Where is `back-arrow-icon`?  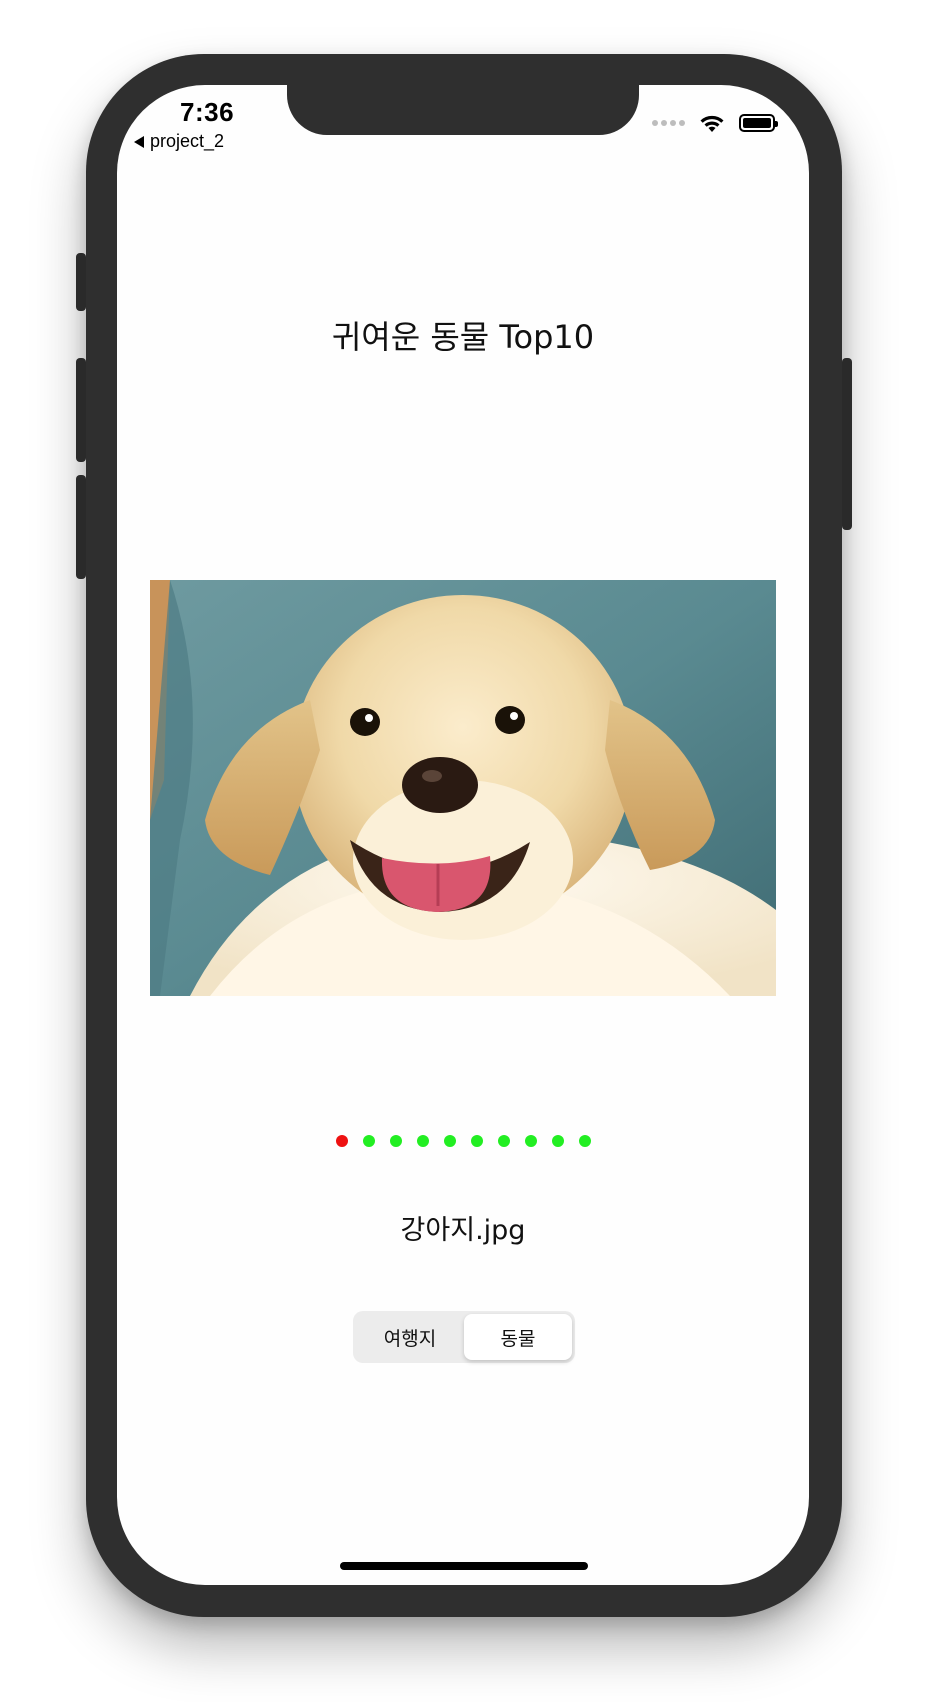
back-arrow-icon is located at coordinates (139, 141).